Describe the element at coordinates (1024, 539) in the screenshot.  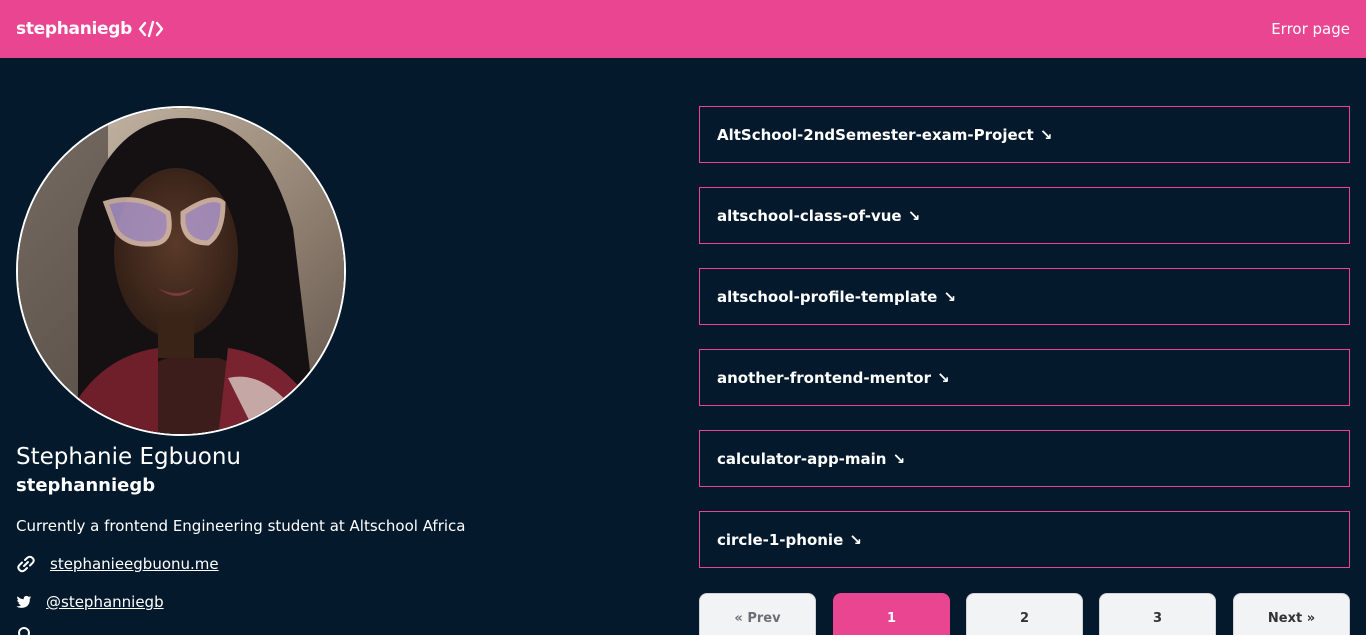
I see `repo-card: circle-1-phonie ↘` at that location.